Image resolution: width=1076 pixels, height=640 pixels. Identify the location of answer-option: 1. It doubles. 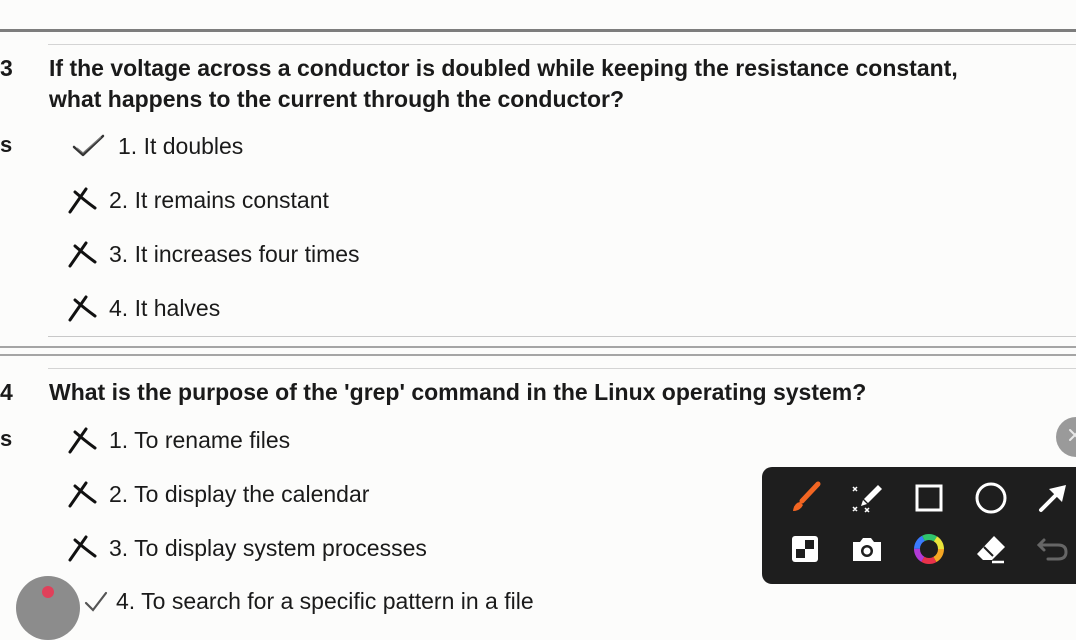
(157, 146).